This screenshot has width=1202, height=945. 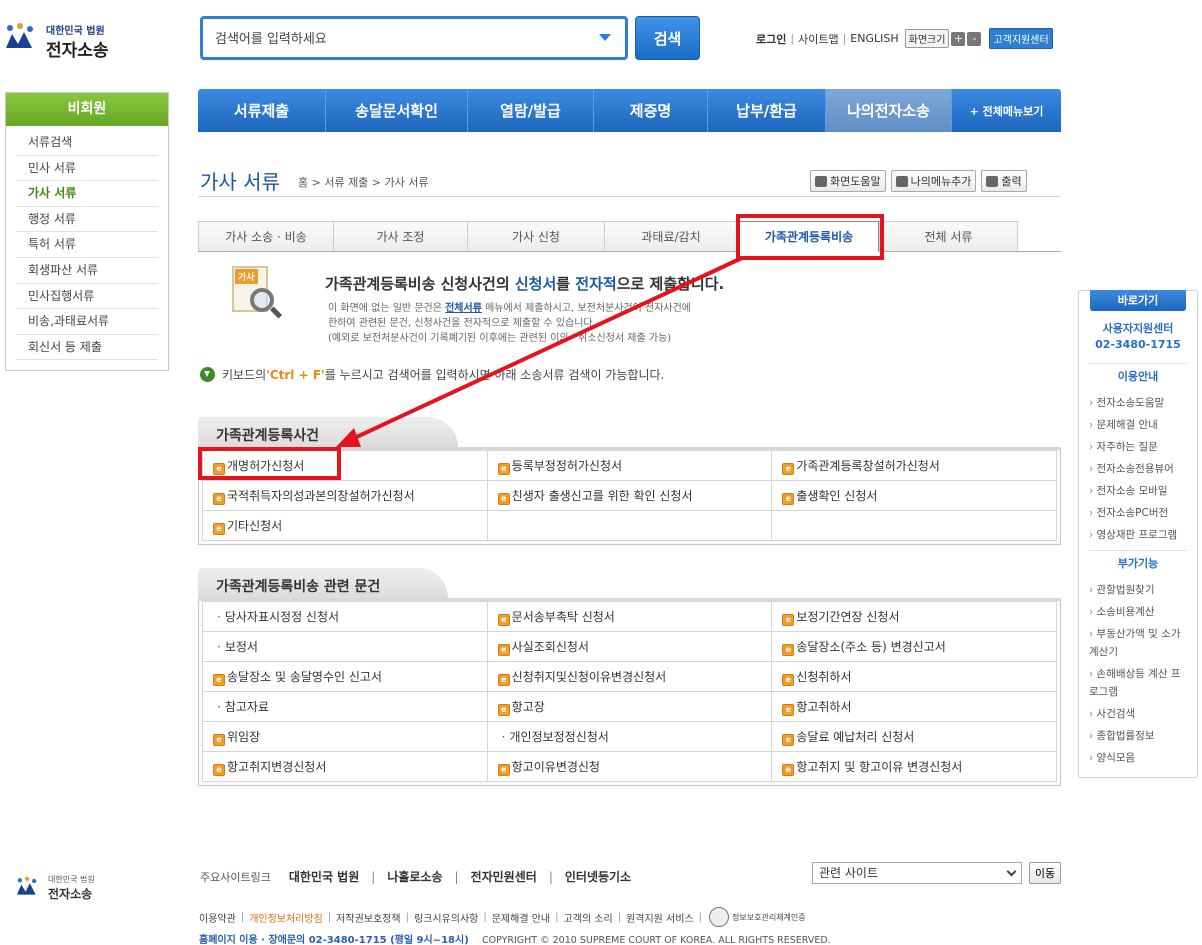 I want to click on footer-link-link-policy: 링크시유의사항, so click(x=446, y=917).